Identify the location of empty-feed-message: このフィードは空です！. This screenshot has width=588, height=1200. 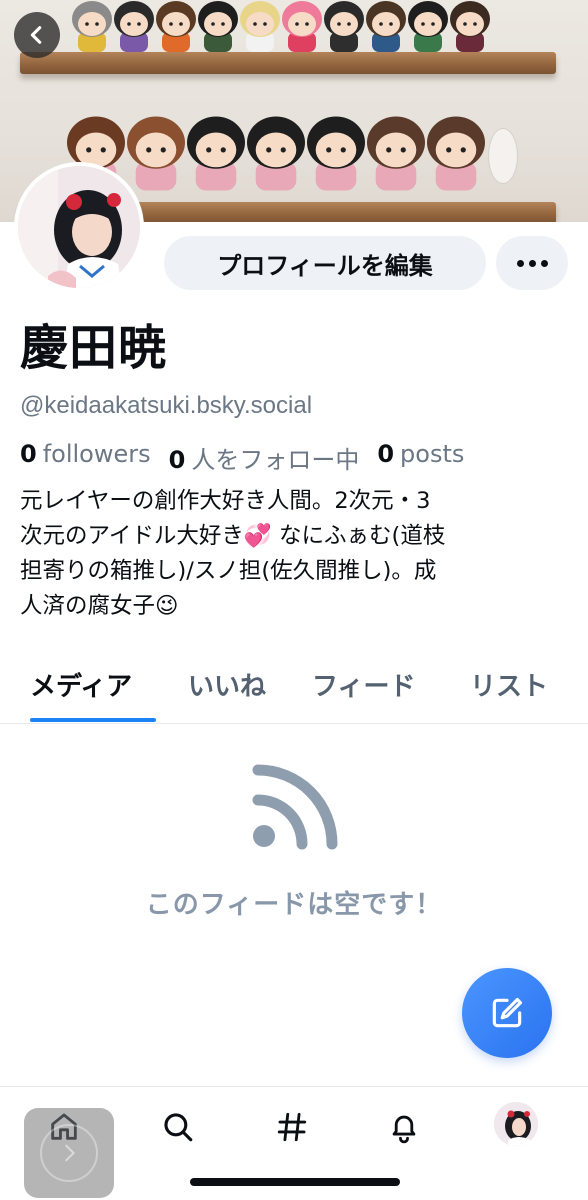
(294, 905).